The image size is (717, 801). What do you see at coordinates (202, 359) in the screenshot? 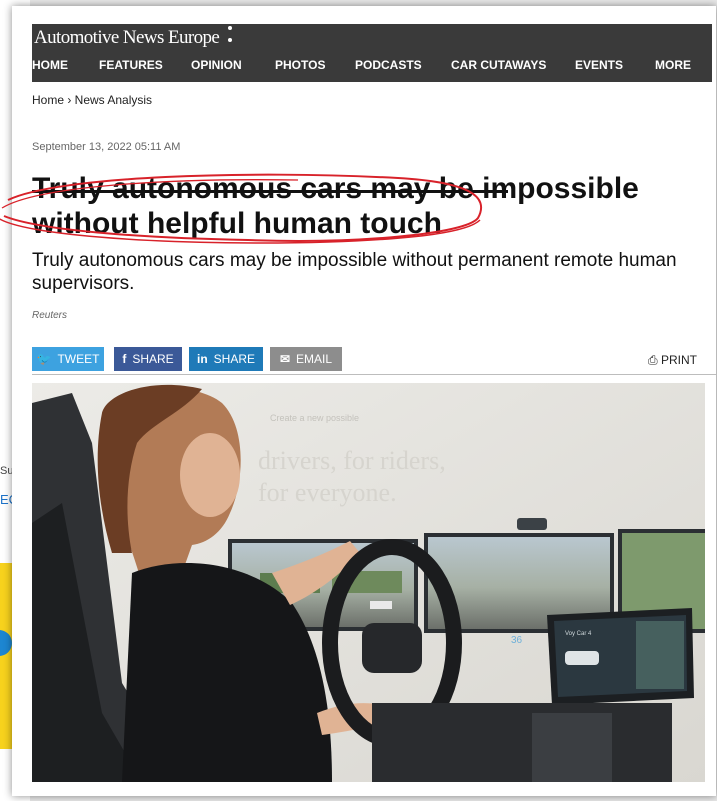
I see `linkedin-icon: in` at bounding box center [202, 359].